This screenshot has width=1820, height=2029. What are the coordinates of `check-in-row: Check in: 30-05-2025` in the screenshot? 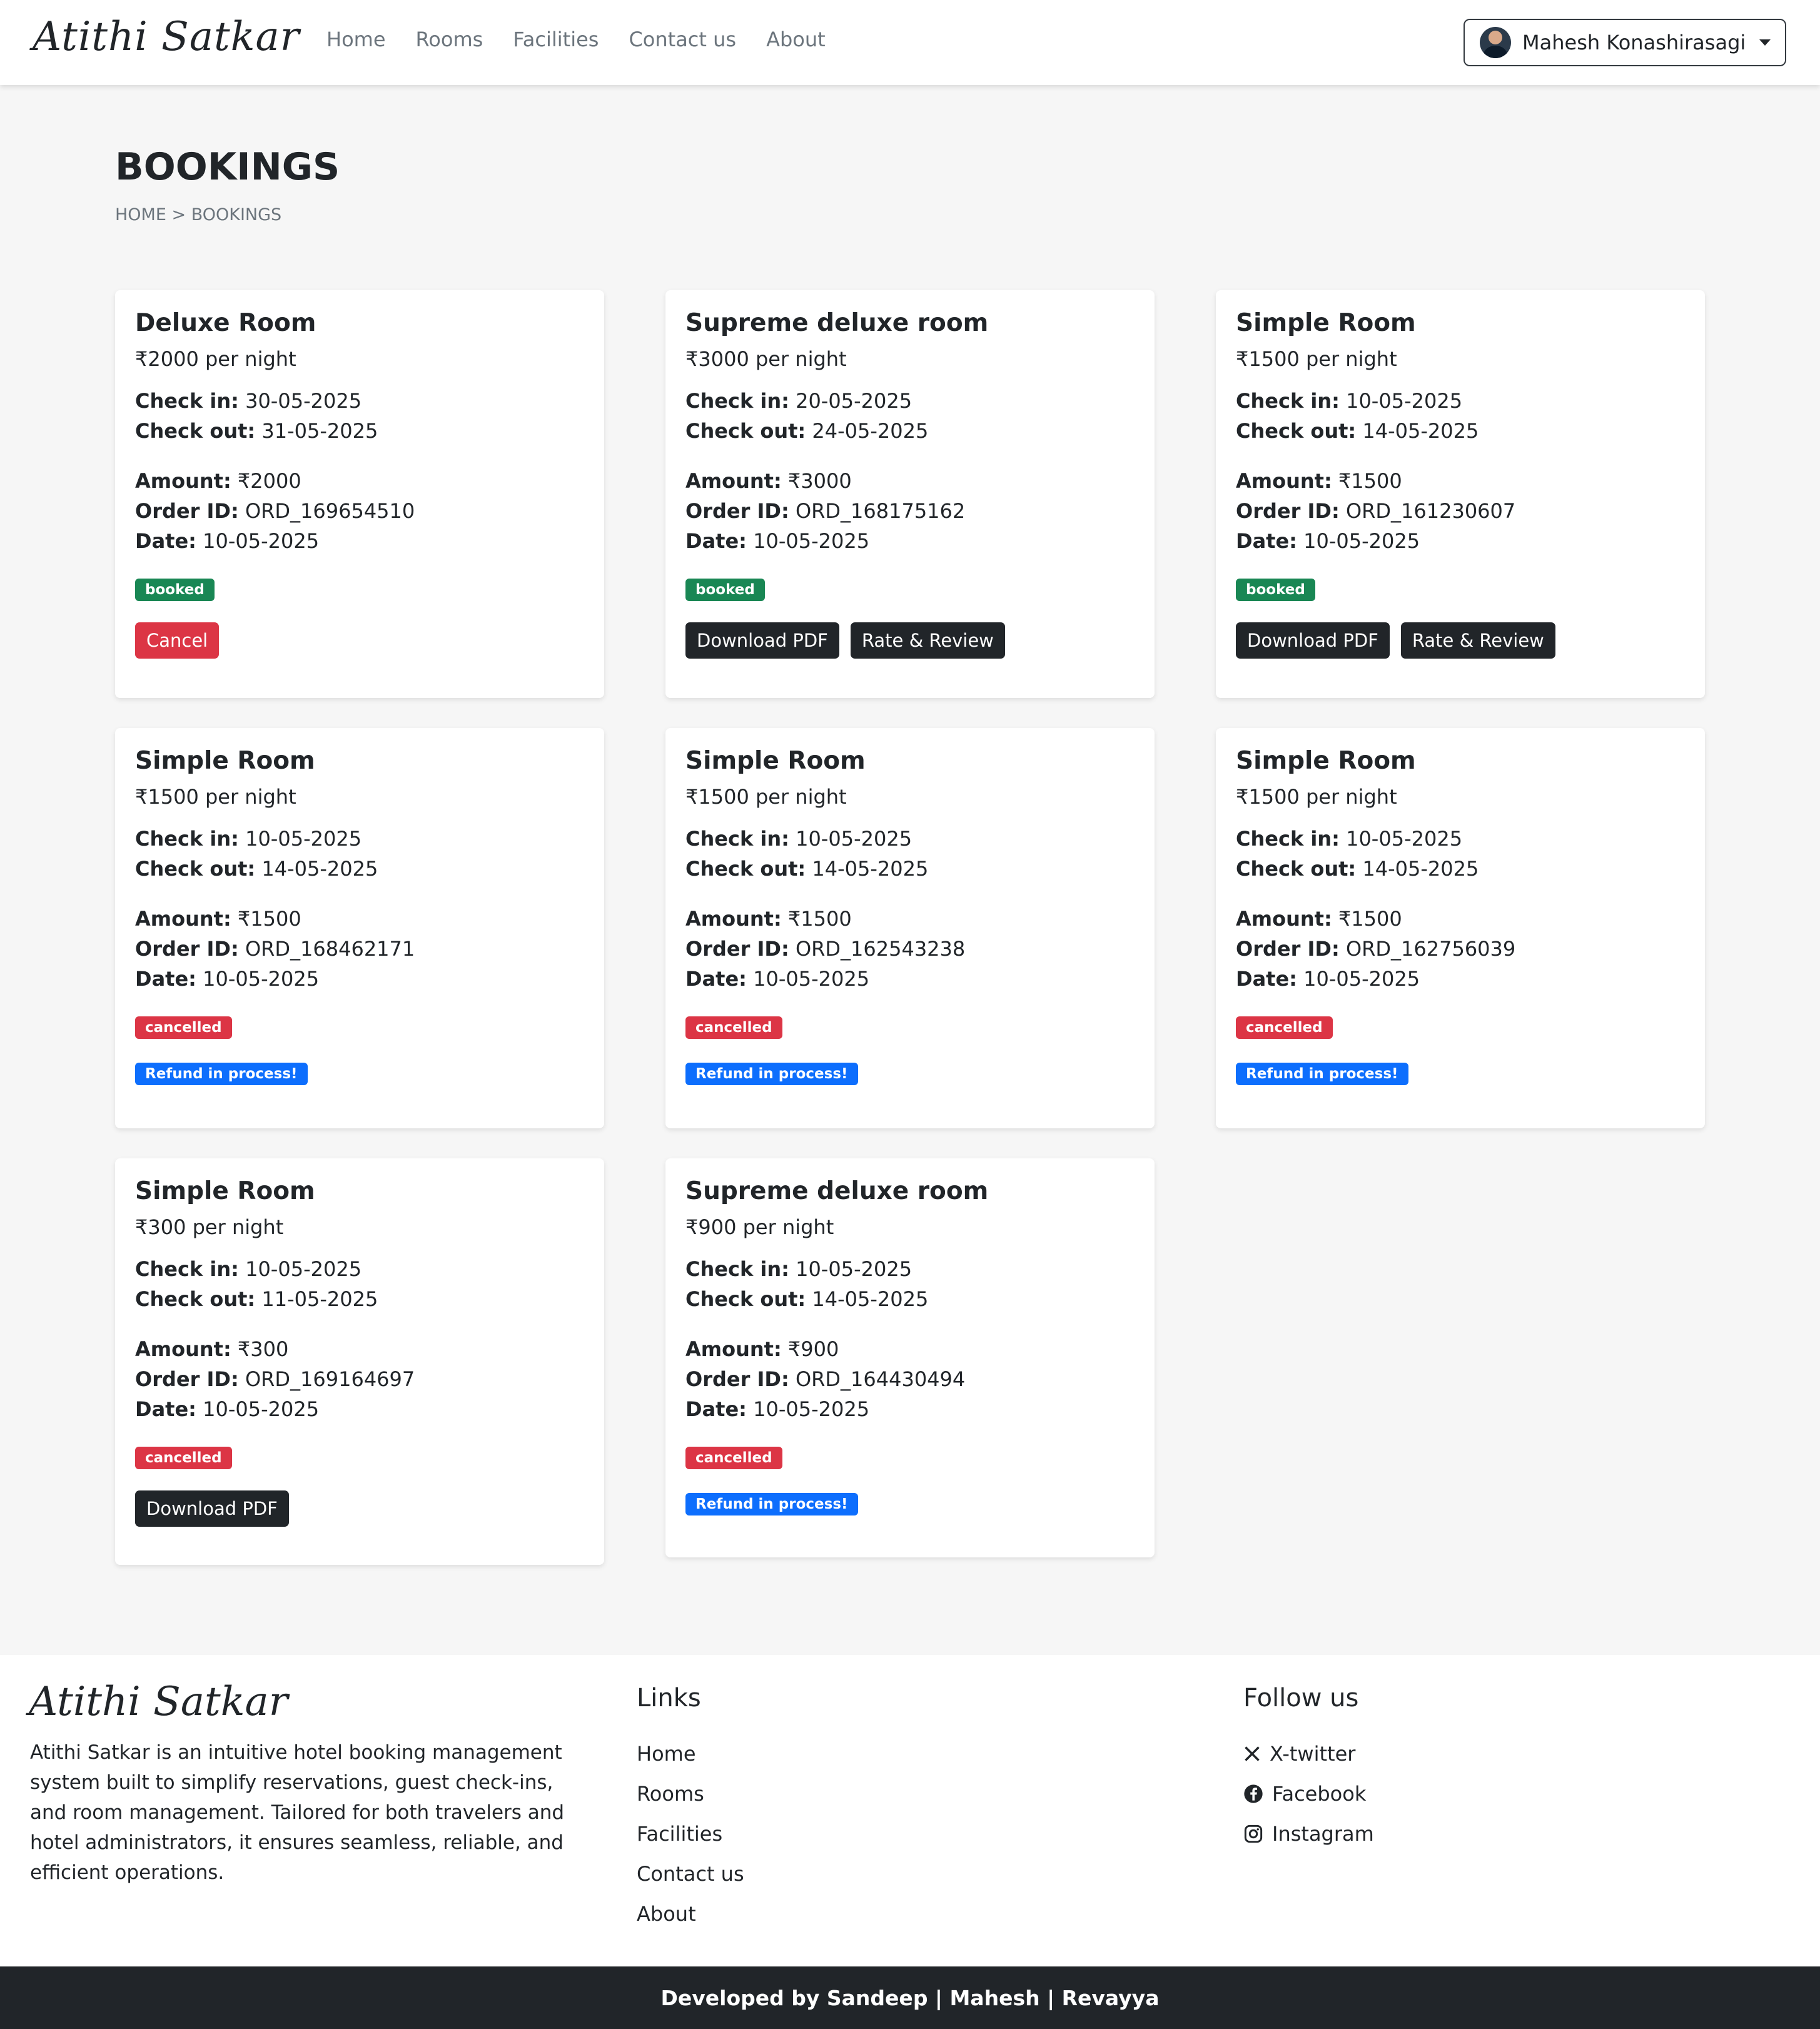 It's located at (248, 401).